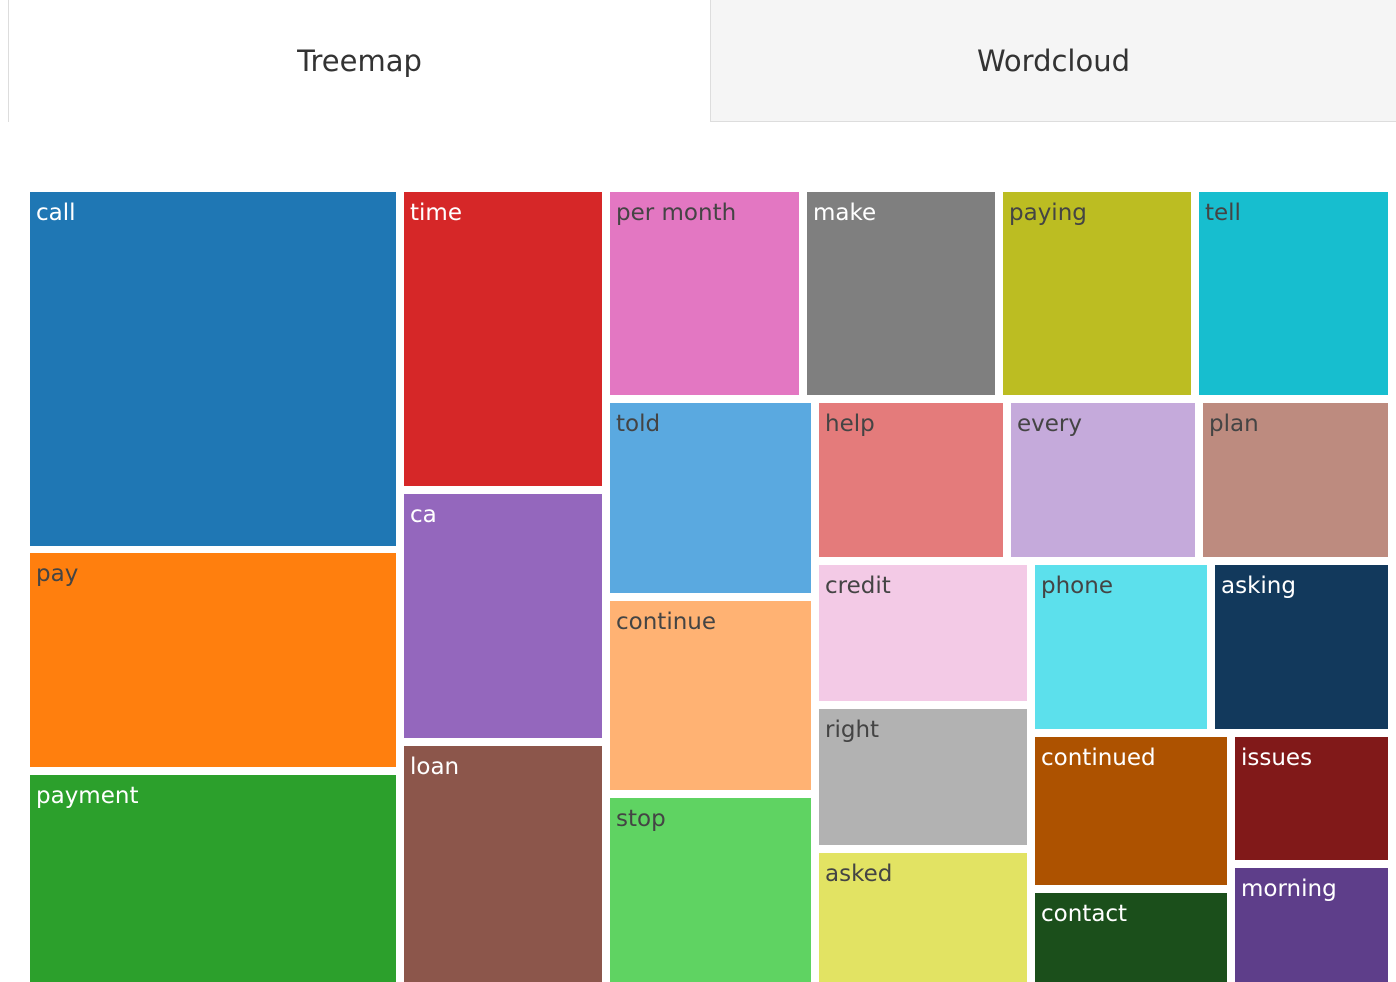 This screenshot has width=1396, height=982. I want to click on treemap-tile-label: right, so click(852, 730).